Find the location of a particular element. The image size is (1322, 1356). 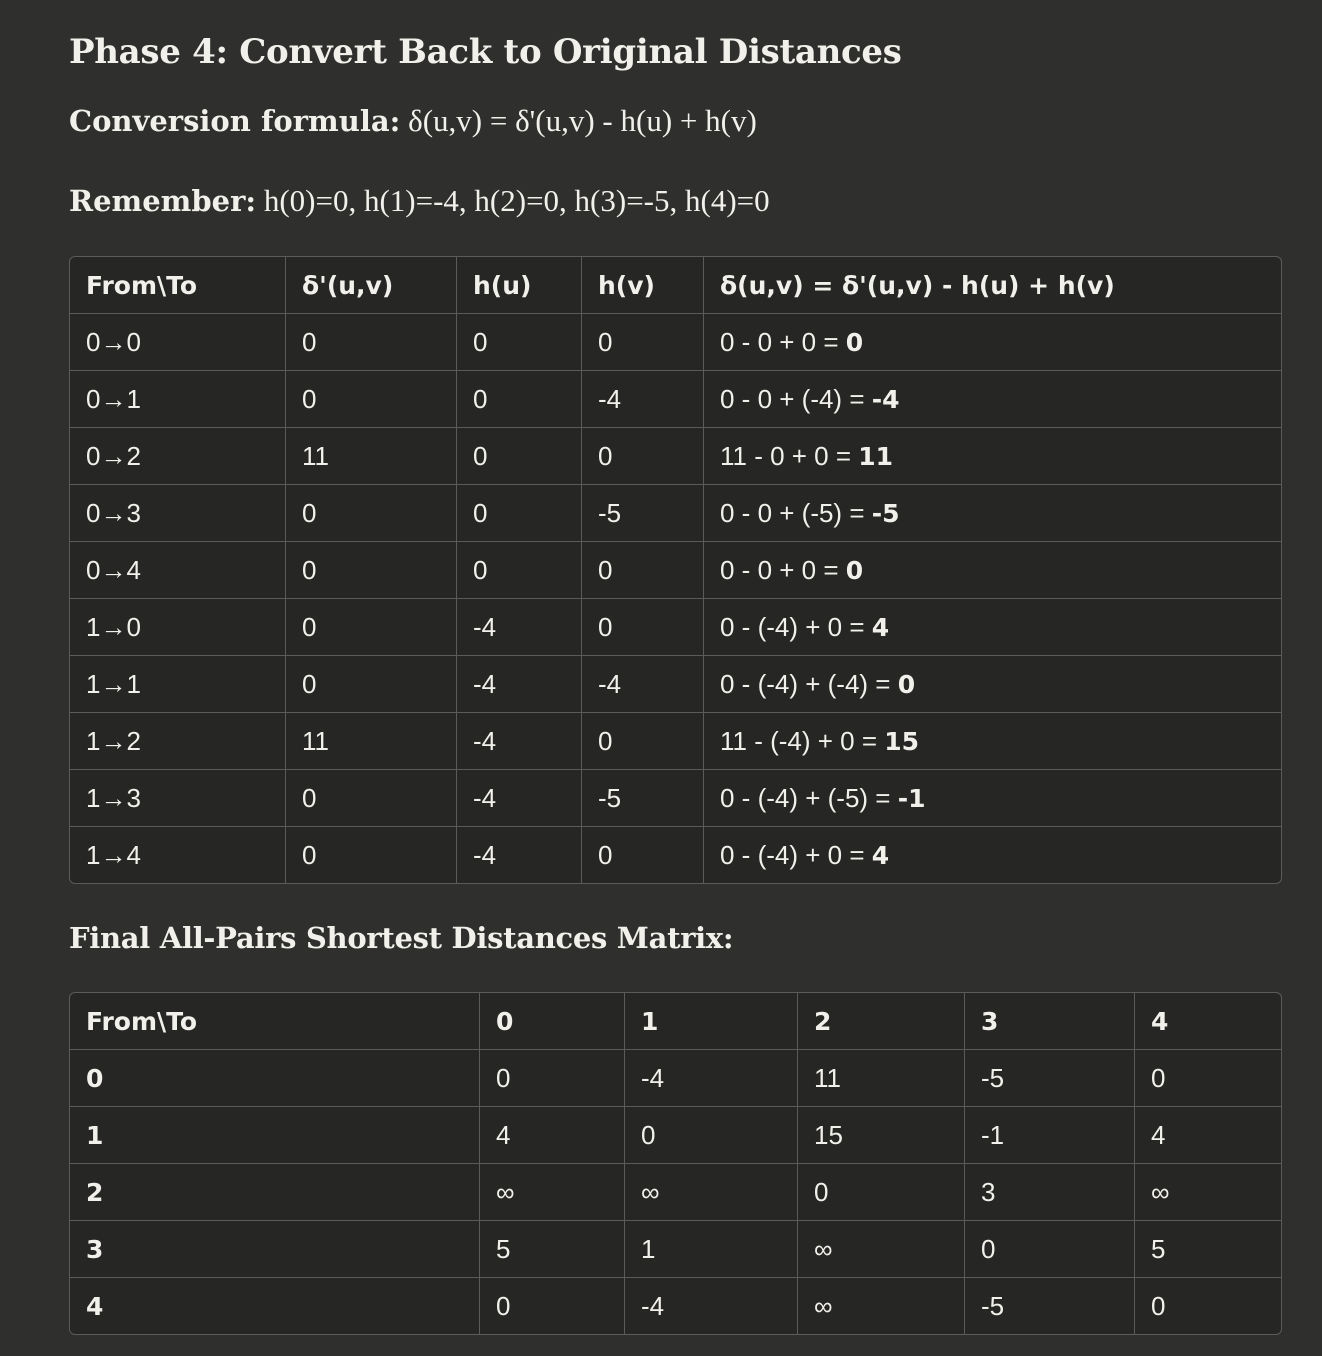

table-row: 0→3 0 0 -5 0 - 0 + (-5) = -5 is located at coordinates (675, 513).